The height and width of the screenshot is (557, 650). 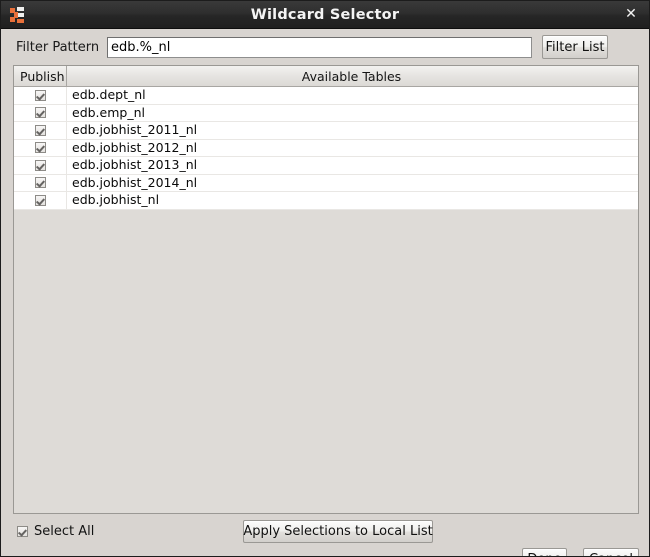 What do you see at coordinates (64, 531) in the screenshot?
I see `select-all-label: Select All` at bounding box center [64, 531].